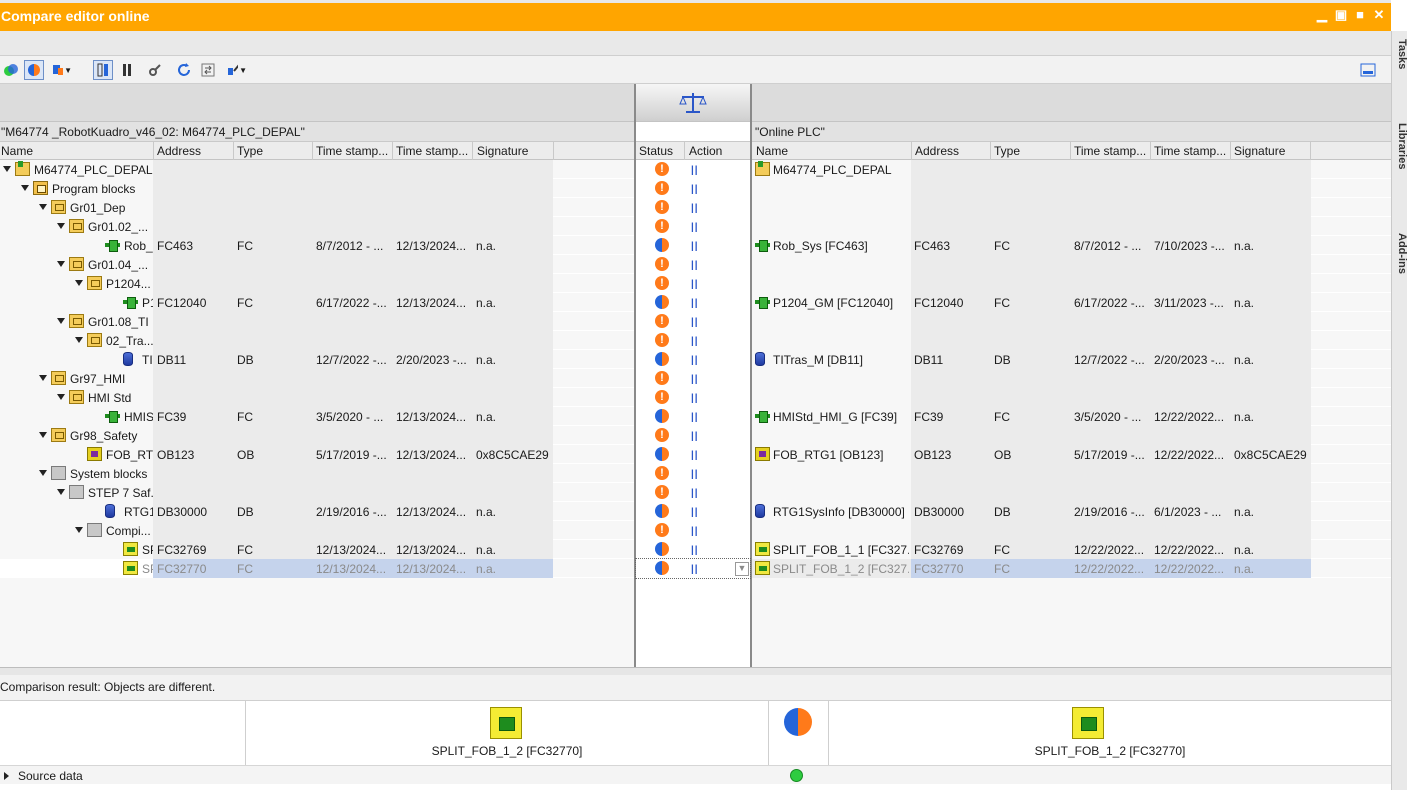  What do you see at coordinates (502, 151) in the screenshot?
I see `col-signature: Signature` at bounding box center [502, 151].